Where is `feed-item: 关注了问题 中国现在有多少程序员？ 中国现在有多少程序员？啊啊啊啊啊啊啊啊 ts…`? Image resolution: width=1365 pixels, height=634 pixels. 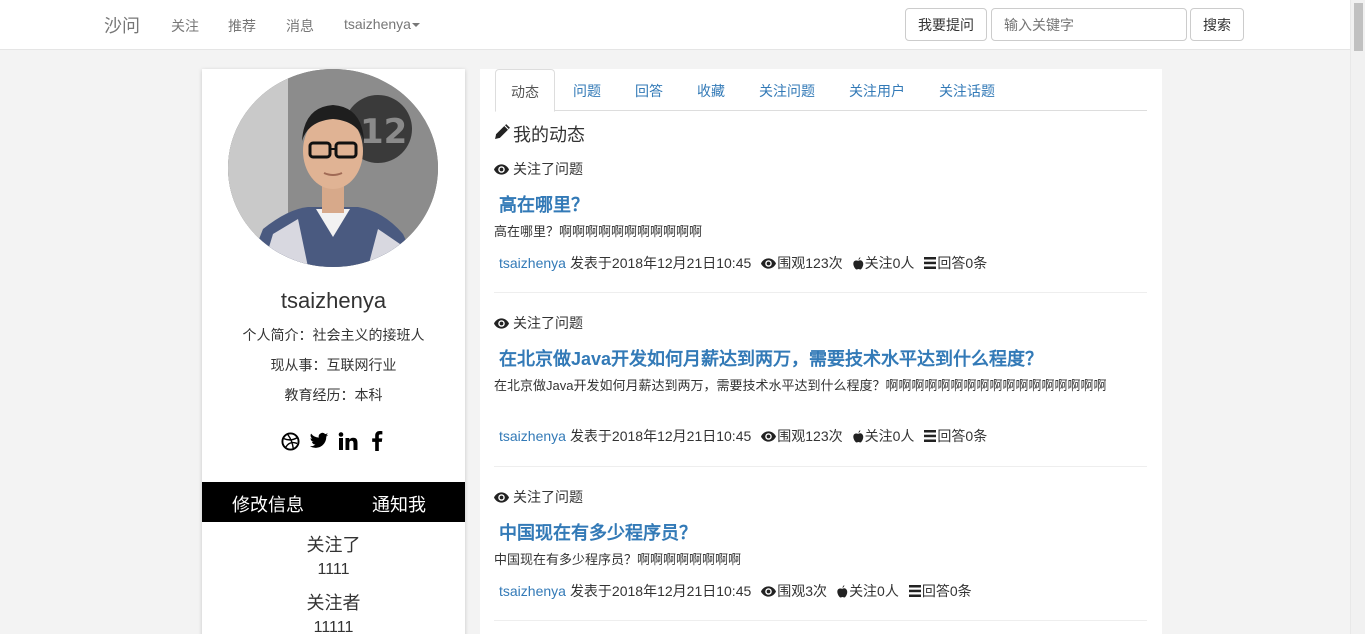 feed-item: 关注了问题 中国现在有多少程序员？ 中国现在有多少程序员？啊啊啊啊啊啊啊啊 ts… is located at coordinates (820, 554).